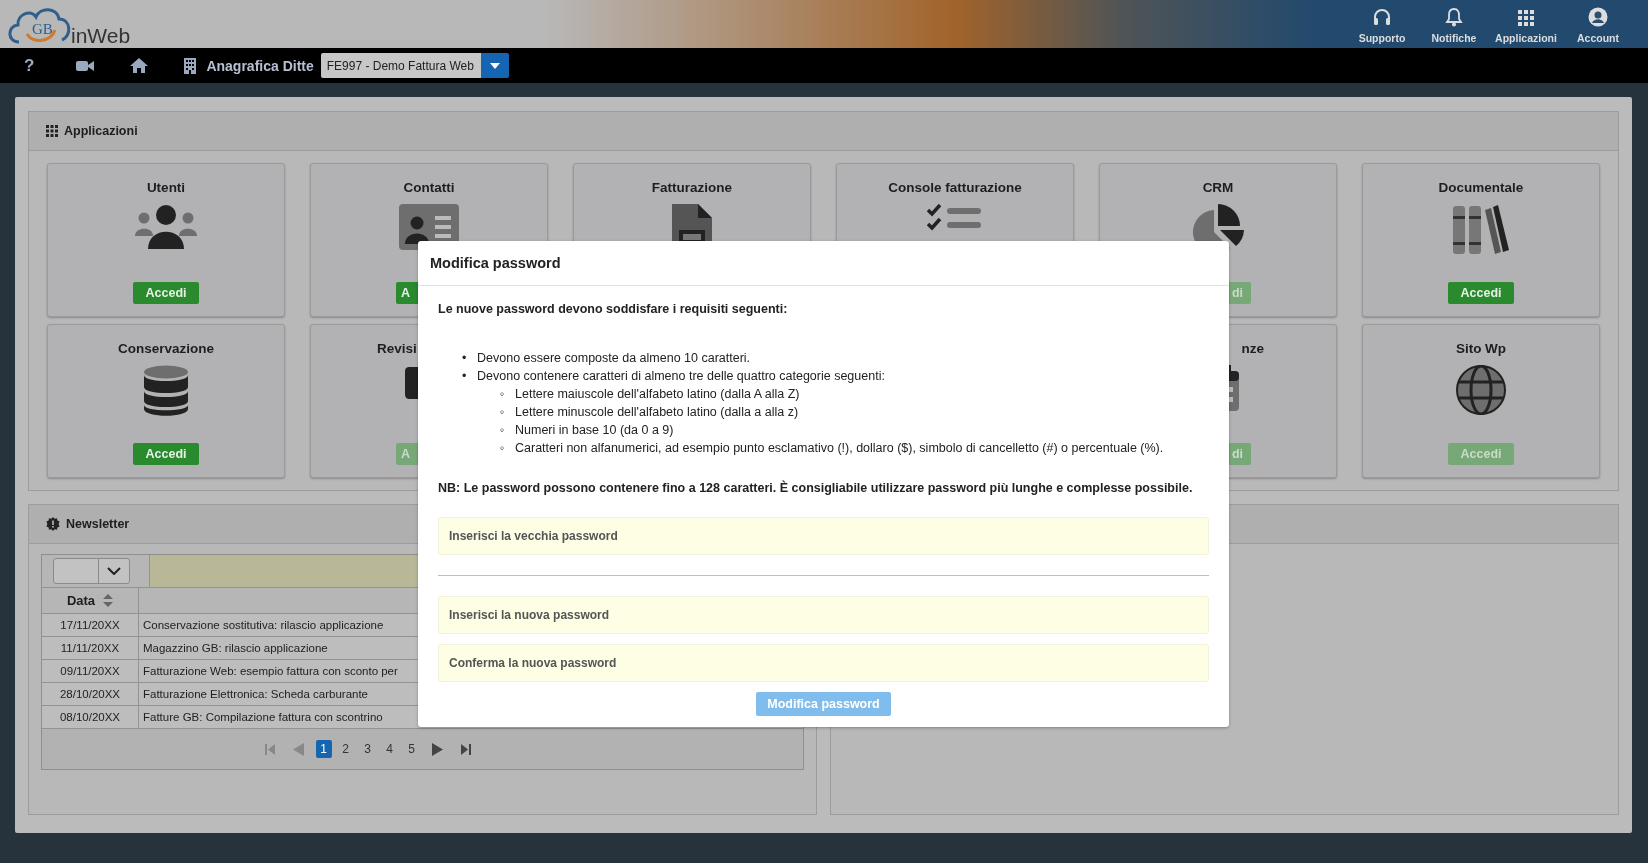  What do you see at coordinates (692, 188) in the screenshot?
I see `app-title: Fatturazione` at bounding box center [692, 188].